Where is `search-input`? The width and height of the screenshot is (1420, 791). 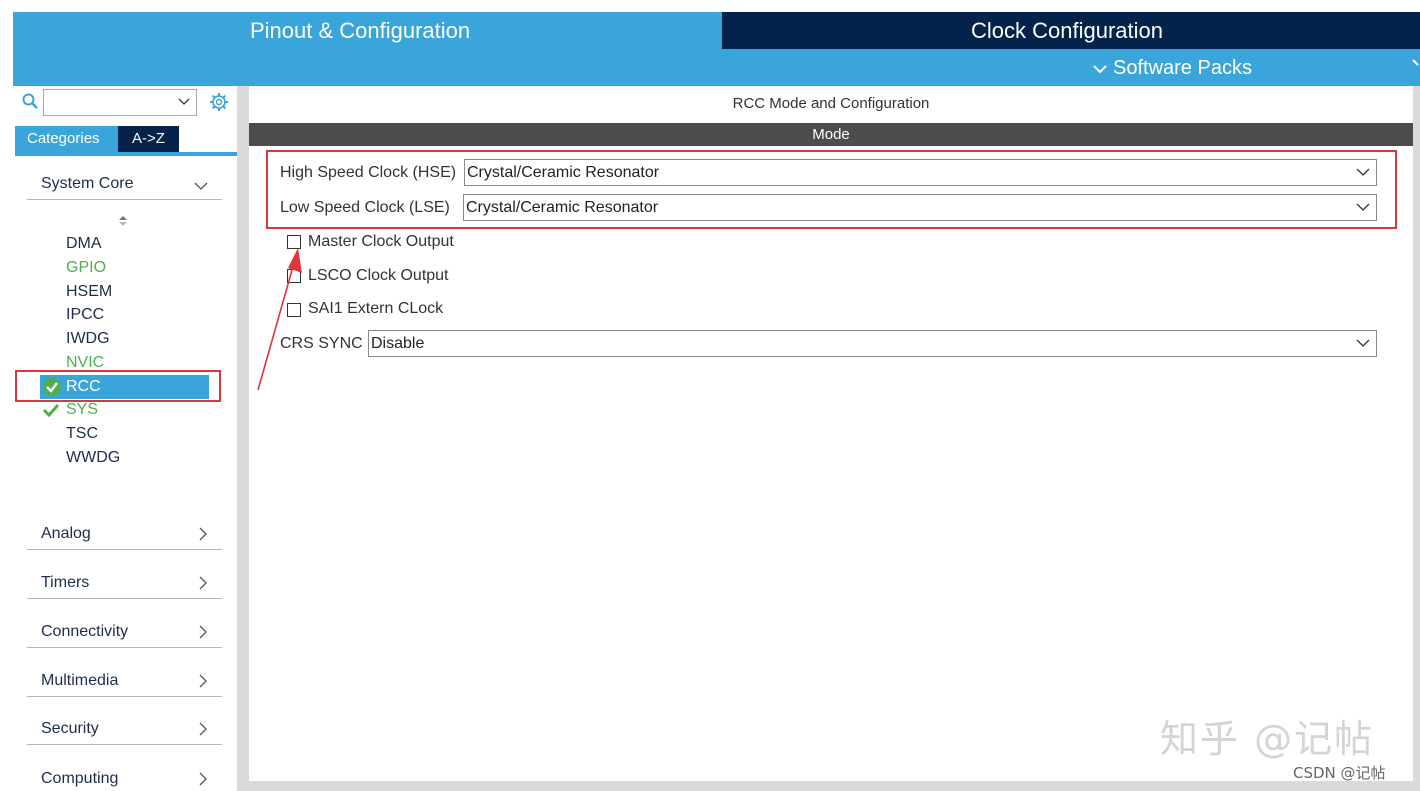 search-input is located at coordinates (120, 102).